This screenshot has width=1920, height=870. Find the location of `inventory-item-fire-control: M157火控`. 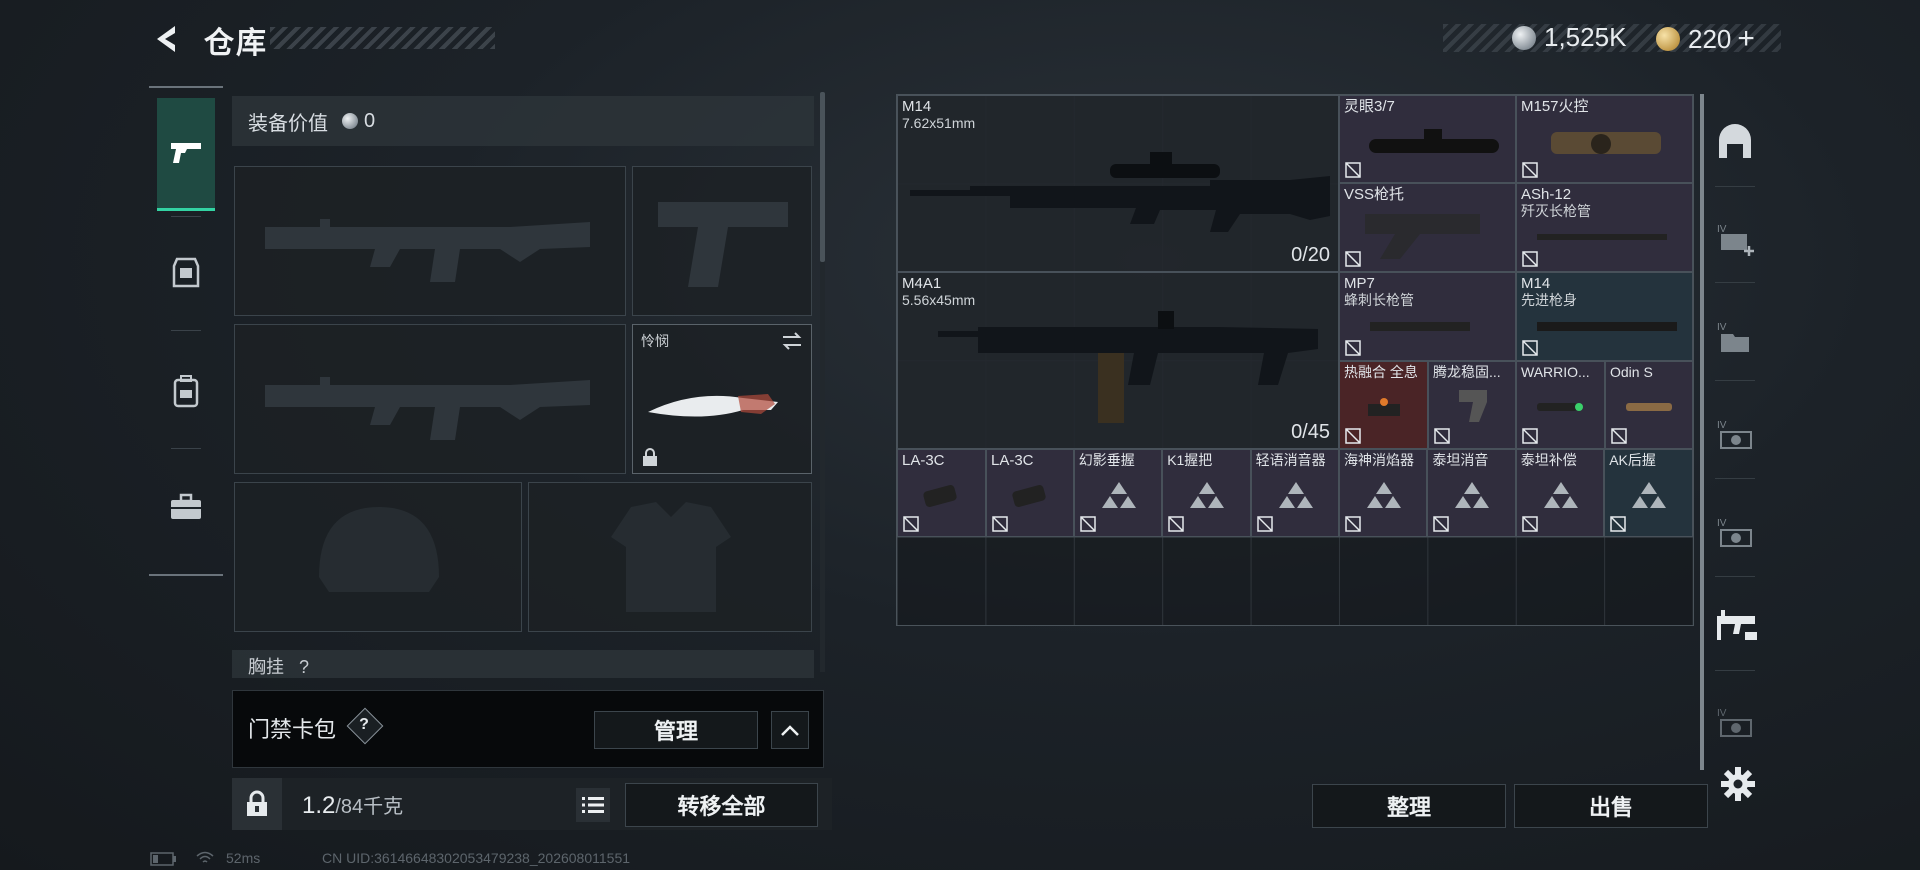

inventory-item-fire-control: M157火控 is located at coordinates (1604, 139).